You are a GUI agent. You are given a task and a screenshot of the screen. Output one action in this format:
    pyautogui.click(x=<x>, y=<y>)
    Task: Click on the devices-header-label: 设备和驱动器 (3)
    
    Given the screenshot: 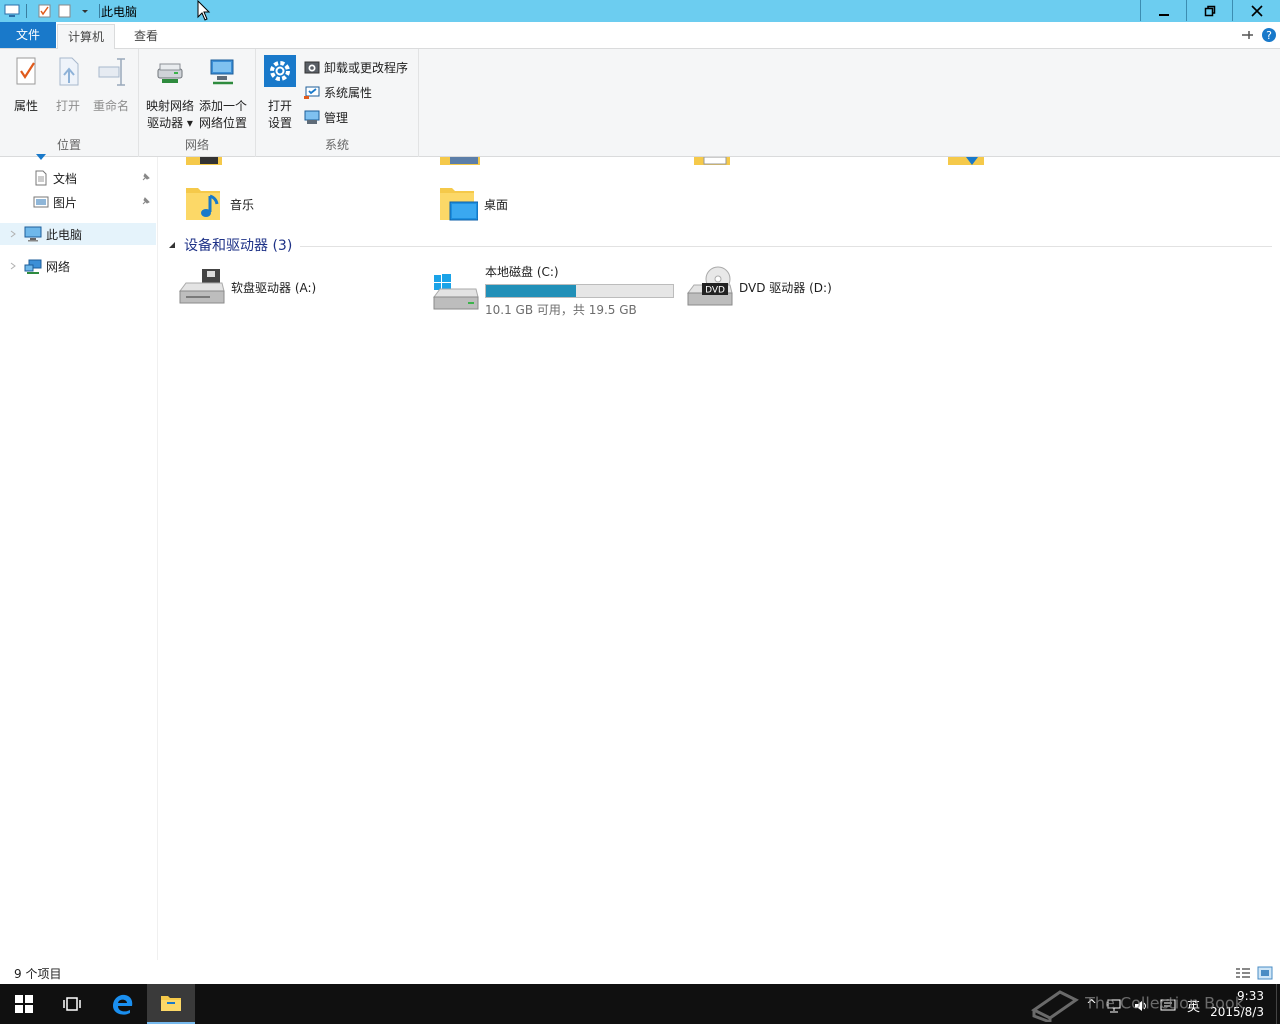 What is the action you would take?
    pyautogui.click(x=238, y=246)
    